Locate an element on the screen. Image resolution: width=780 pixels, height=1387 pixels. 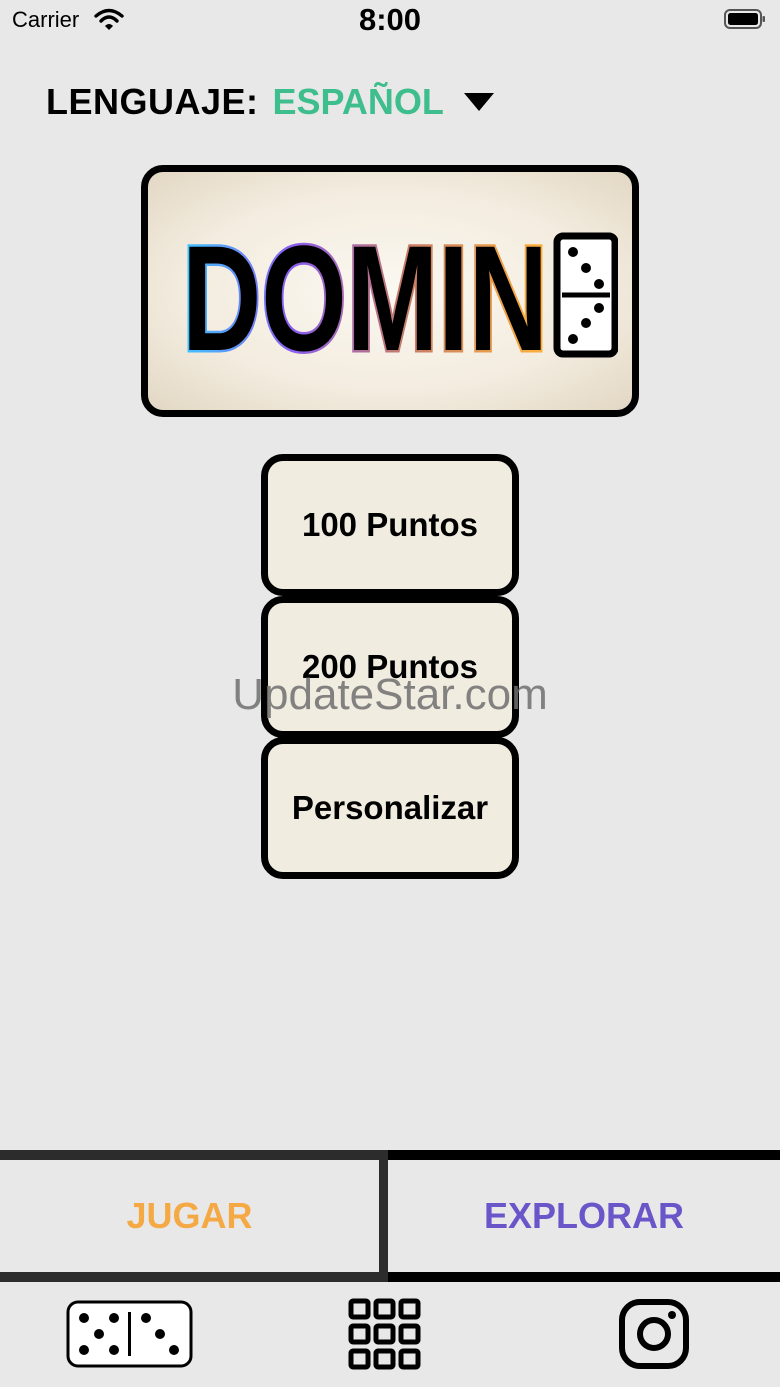
status-time: 8:00 is located at coordinates (390, 19).